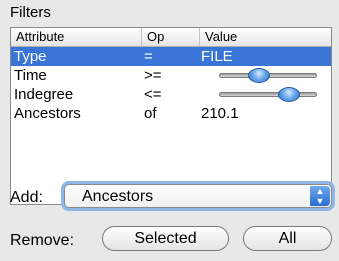 Image resolution: width=339 pixels, height=261 pixels. Describe the element at coordinates (150, 113) in the screenshot. I see `row-op: of` at that location.